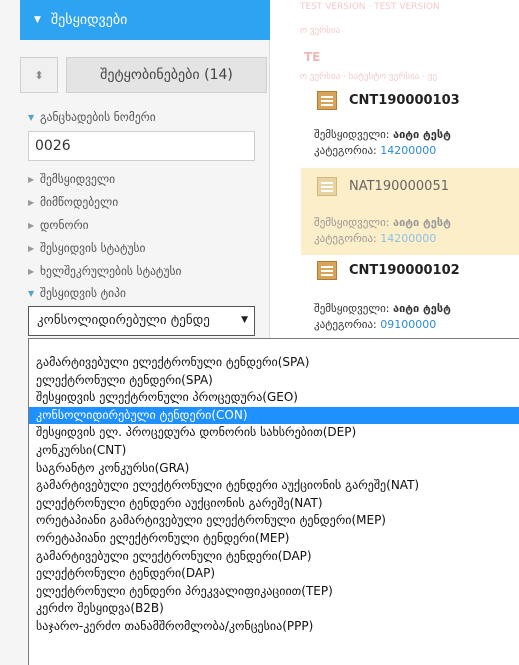 The height and width of the screenshot is (665, 519). I want to click on section-title: შესყიდვები, so click(89, 20).